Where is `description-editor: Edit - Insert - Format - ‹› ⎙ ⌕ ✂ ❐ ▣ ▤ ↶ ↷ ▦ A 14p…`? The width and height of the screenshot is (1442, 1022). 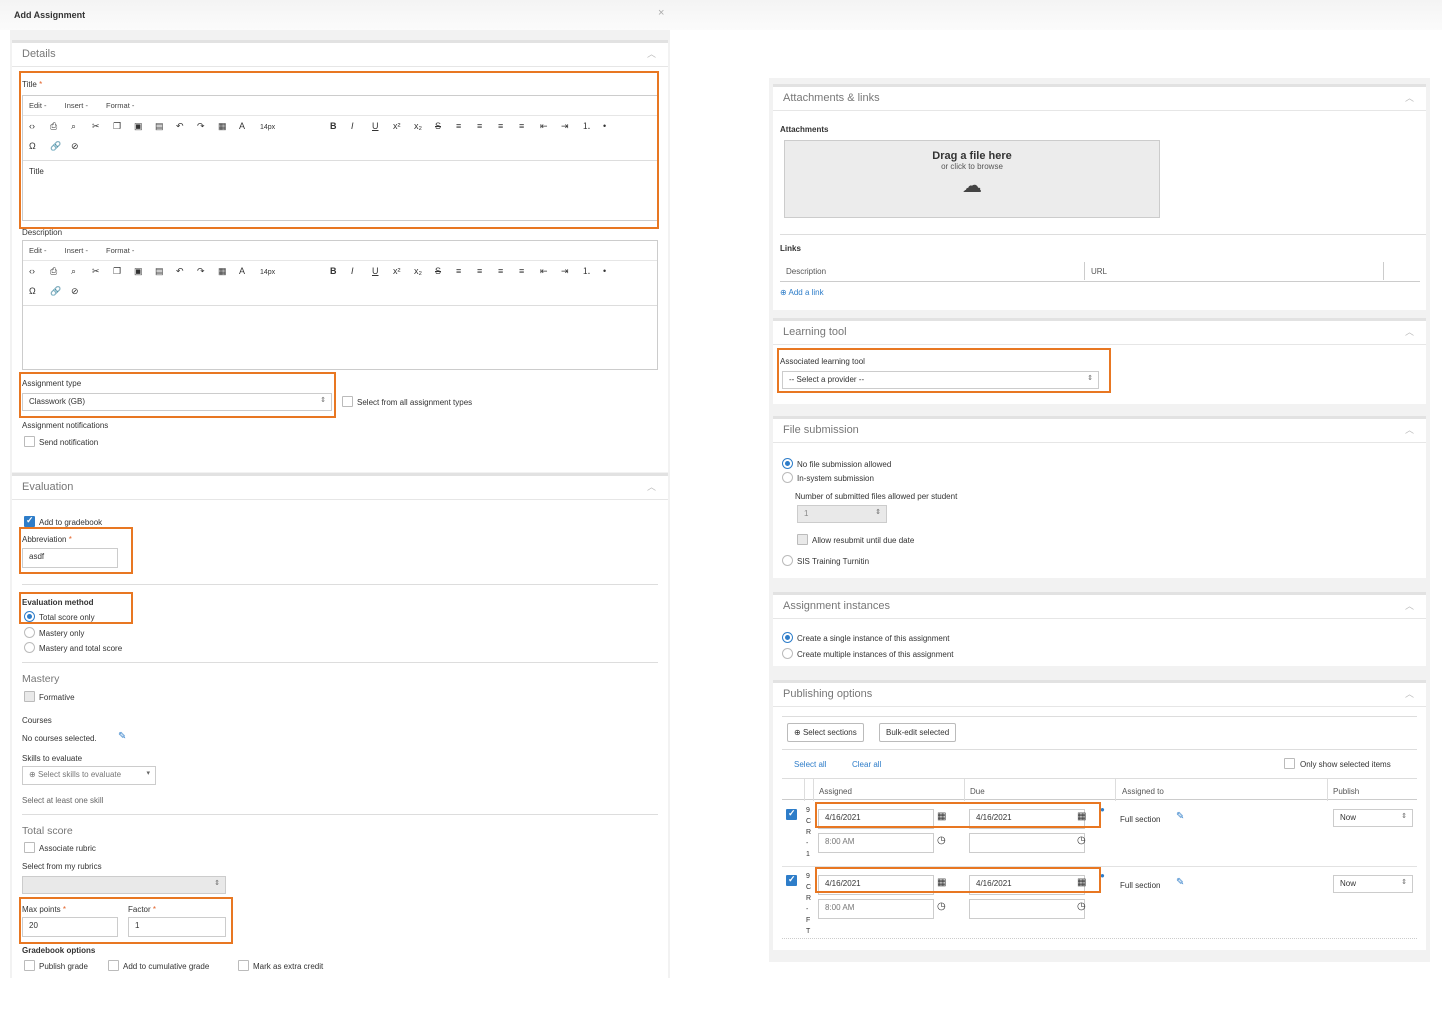 description-editor: Edit - Insert - Format - ‹› ⎙ ⌕ ✂ ❐ ▣ ▤ ↶ ↷ ▦ A 14p… is located at coordinates (340, 305).